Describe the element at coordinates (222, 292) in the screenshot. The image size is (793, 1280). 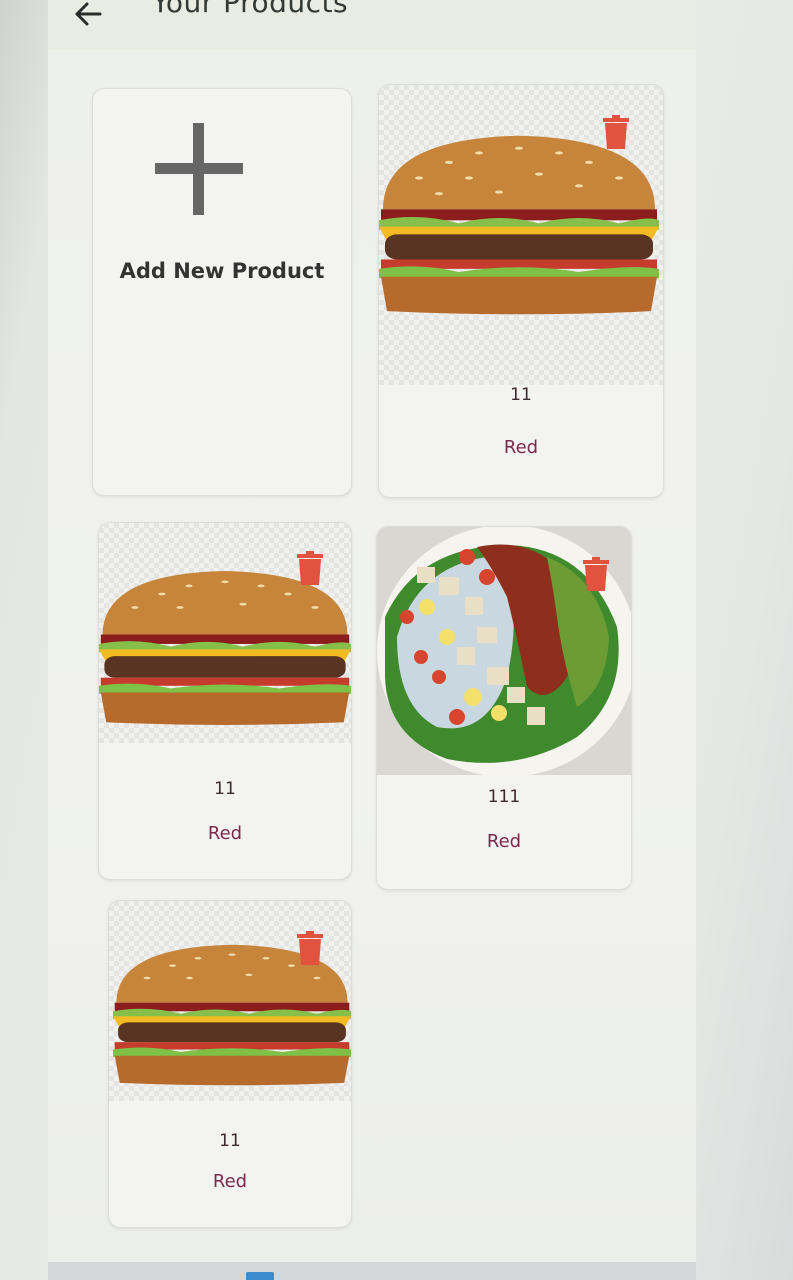
I see `add-product-card: Add New Product` at that location.